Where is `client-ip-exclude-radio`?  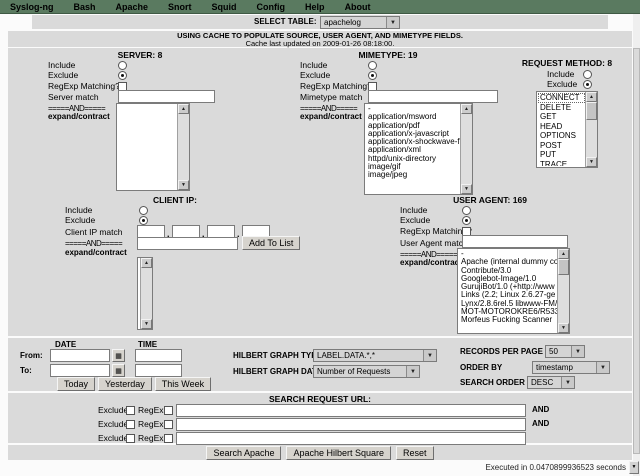 client-ip-exclude-radio is located at coordinates (143, 220).